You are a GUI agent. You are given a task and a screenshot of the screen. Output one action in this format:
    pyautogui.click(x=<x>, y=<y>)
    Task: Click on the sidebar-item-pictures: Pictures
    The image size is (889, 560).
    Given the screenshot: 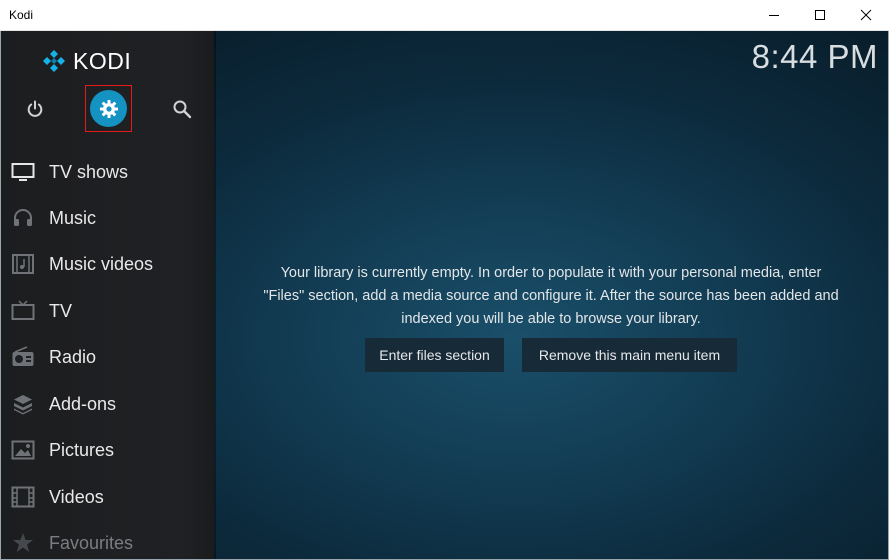 What is the action you would take?
    pyautogui.click(x=107, y=450)
    